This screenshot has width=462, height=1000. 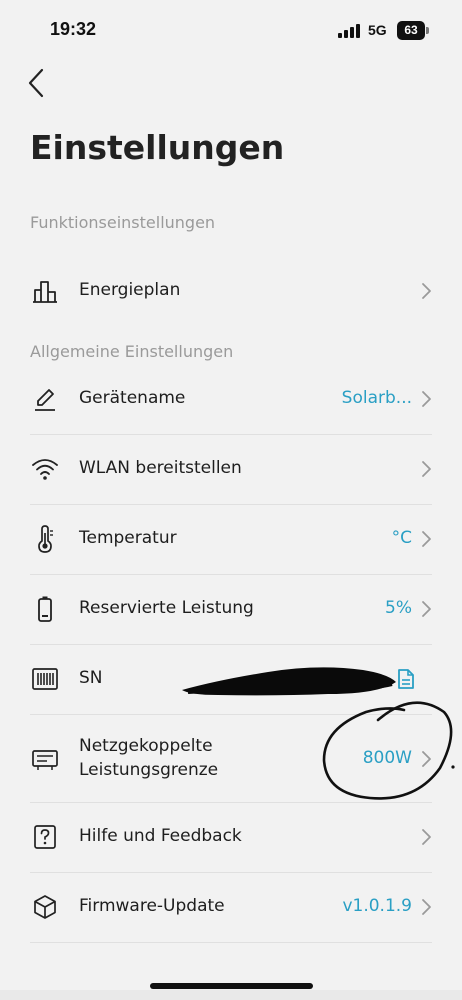 What do you see at coordinates (45, 469) in the screenshot?
I see `wifi-icon` at bounding box center [45, 469].